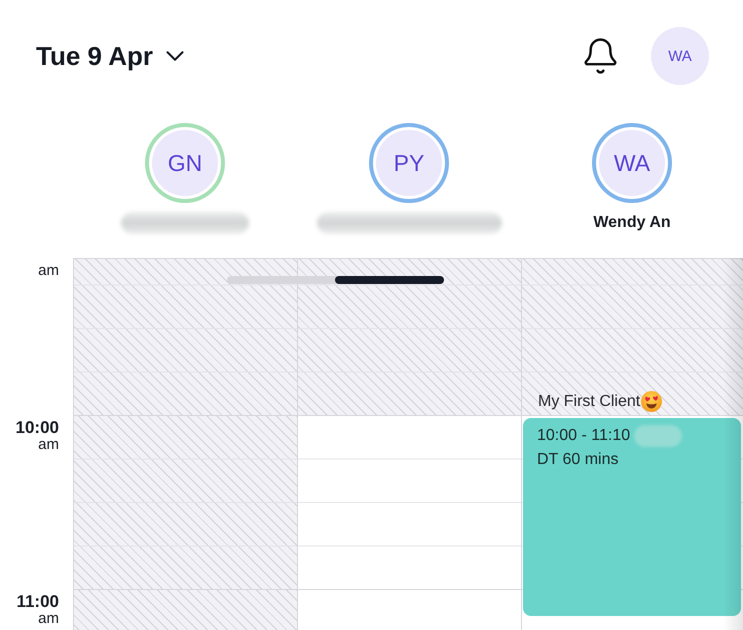 The width and height of the screenshot is (743, 630). I want to click on bell-icon, so click(600, 56).